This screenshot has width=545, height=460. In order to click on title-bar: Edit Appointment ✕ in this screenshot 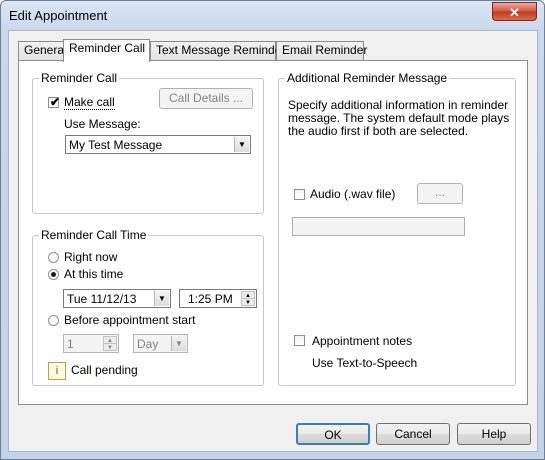, I will do `click(272, 15)`.